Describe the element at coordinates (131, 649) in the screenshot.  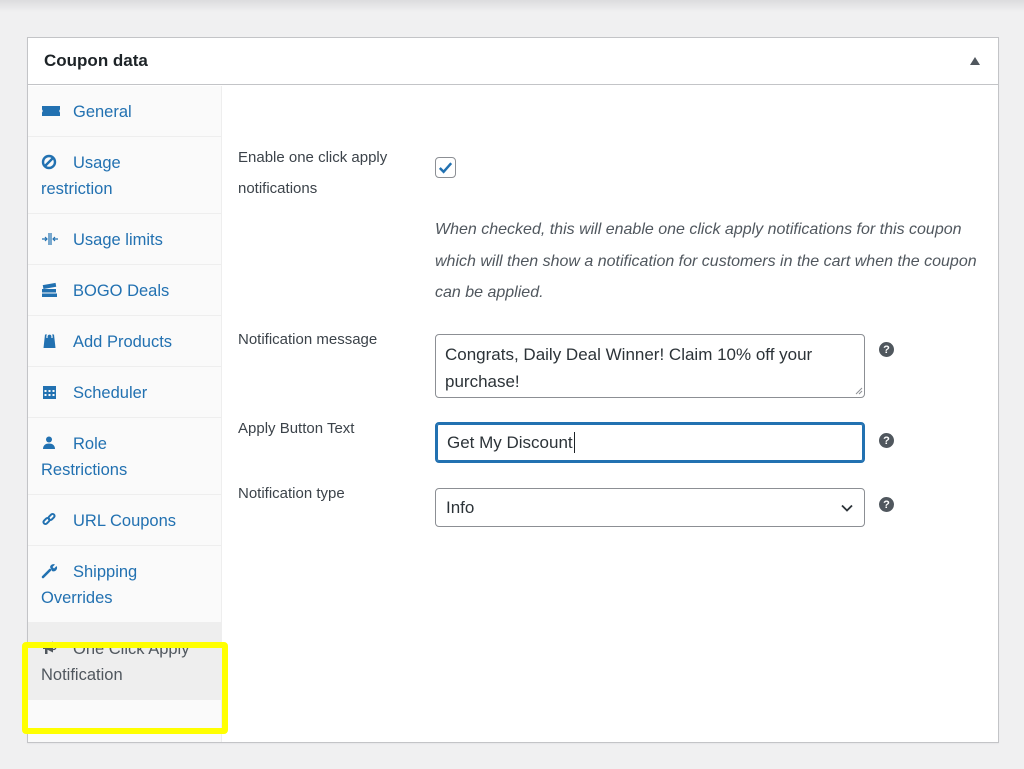
I see `tab-label: One Click Apply` at that location.